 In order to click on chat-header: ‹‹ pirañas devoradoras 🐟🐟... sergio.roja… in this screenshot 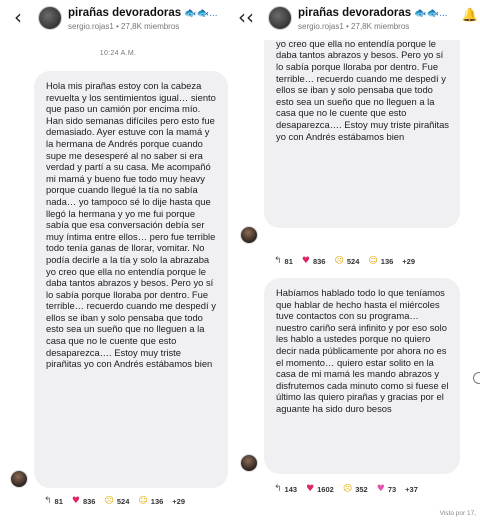, I will do `click(358, 20)`.